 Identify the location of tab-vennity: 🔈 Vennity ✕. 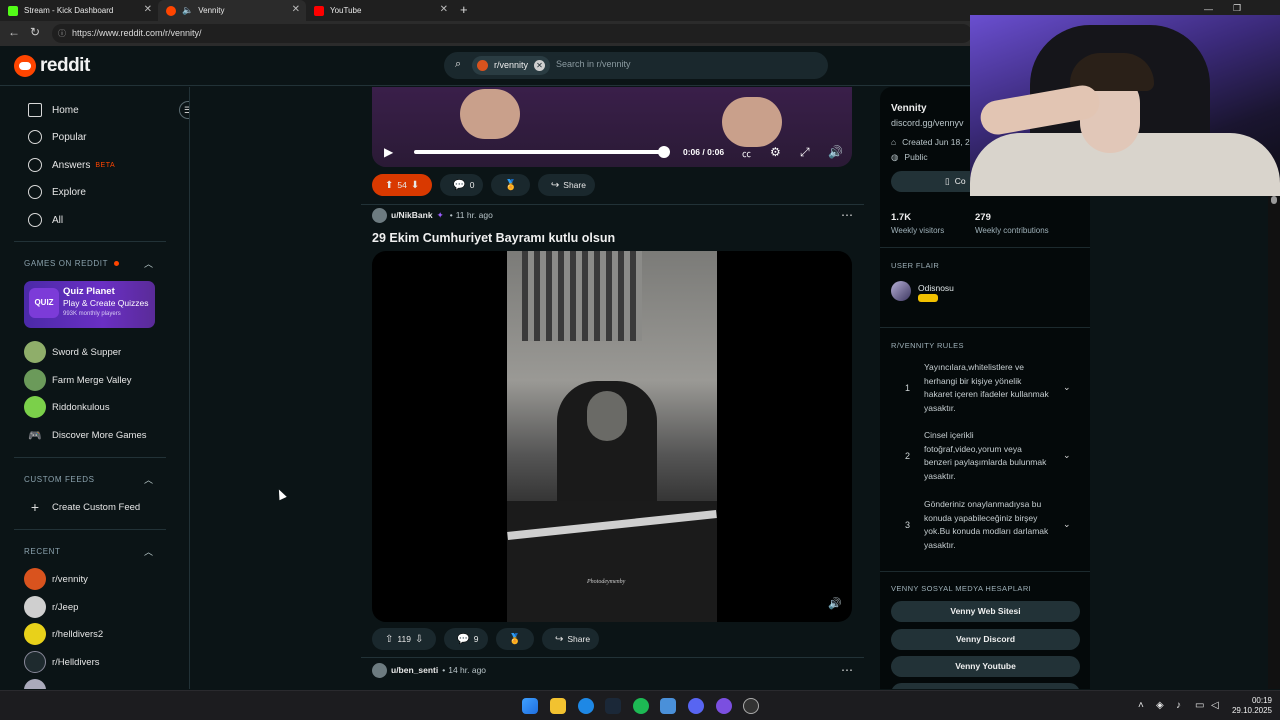
(232, 10).